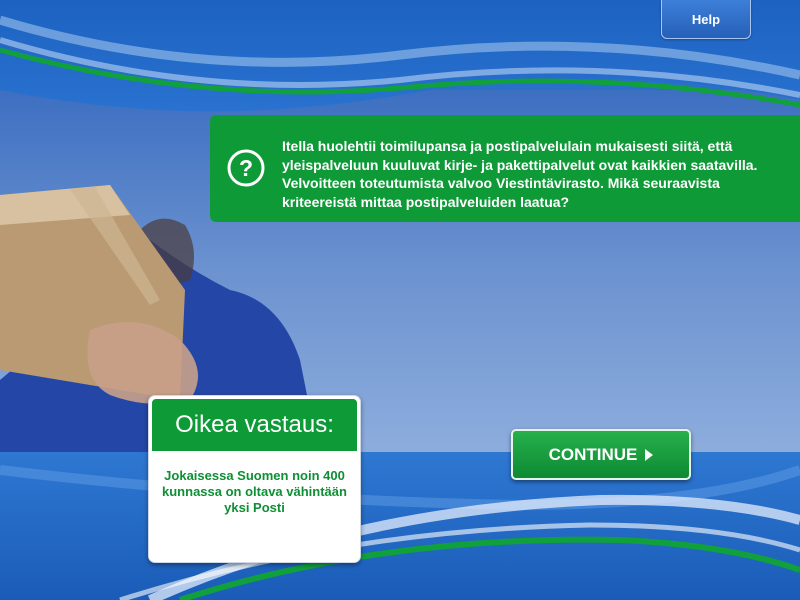 The height and width of the screenshot is (600, 800). Describe the element at coordinates (254, 425) in the screenshot. I see `answer-title: Oikea vastaus:` at that location.